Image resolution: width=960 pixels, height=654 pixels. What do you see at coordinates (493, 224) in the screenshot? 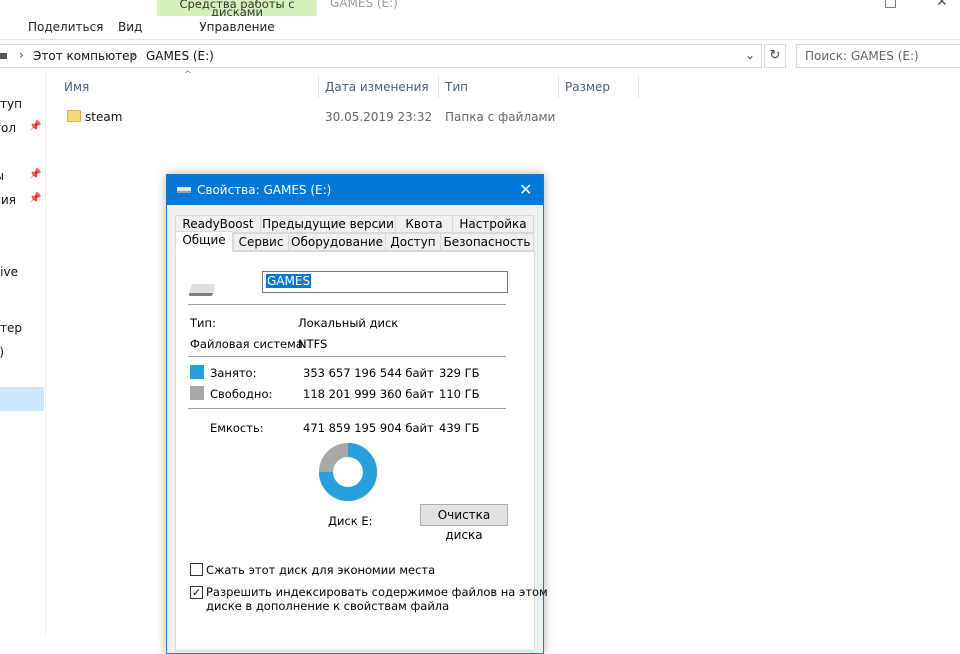
I see `tab-customize: Настройка` at bounding box center [493, 224].